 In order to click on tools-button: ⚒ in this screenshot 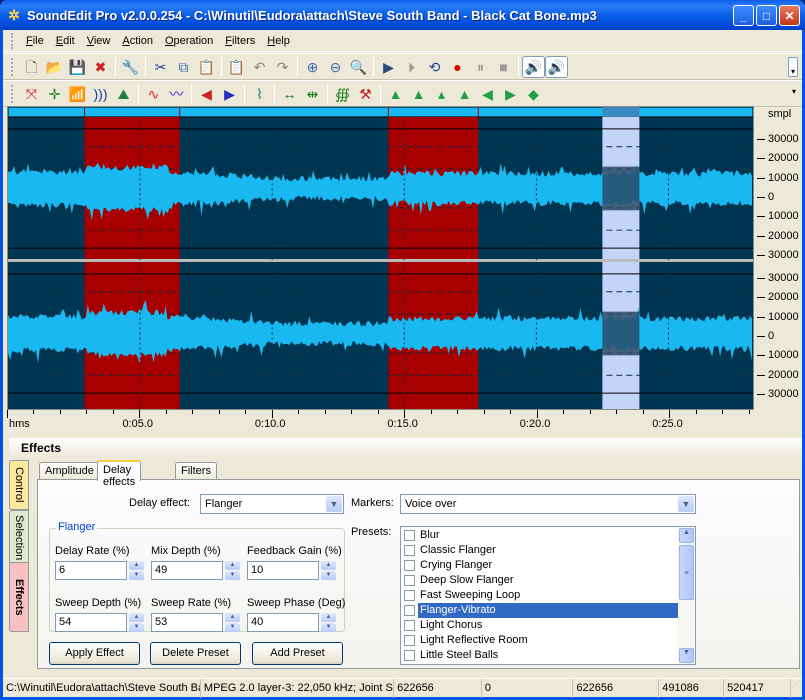, I will do `click(365, 94)`.